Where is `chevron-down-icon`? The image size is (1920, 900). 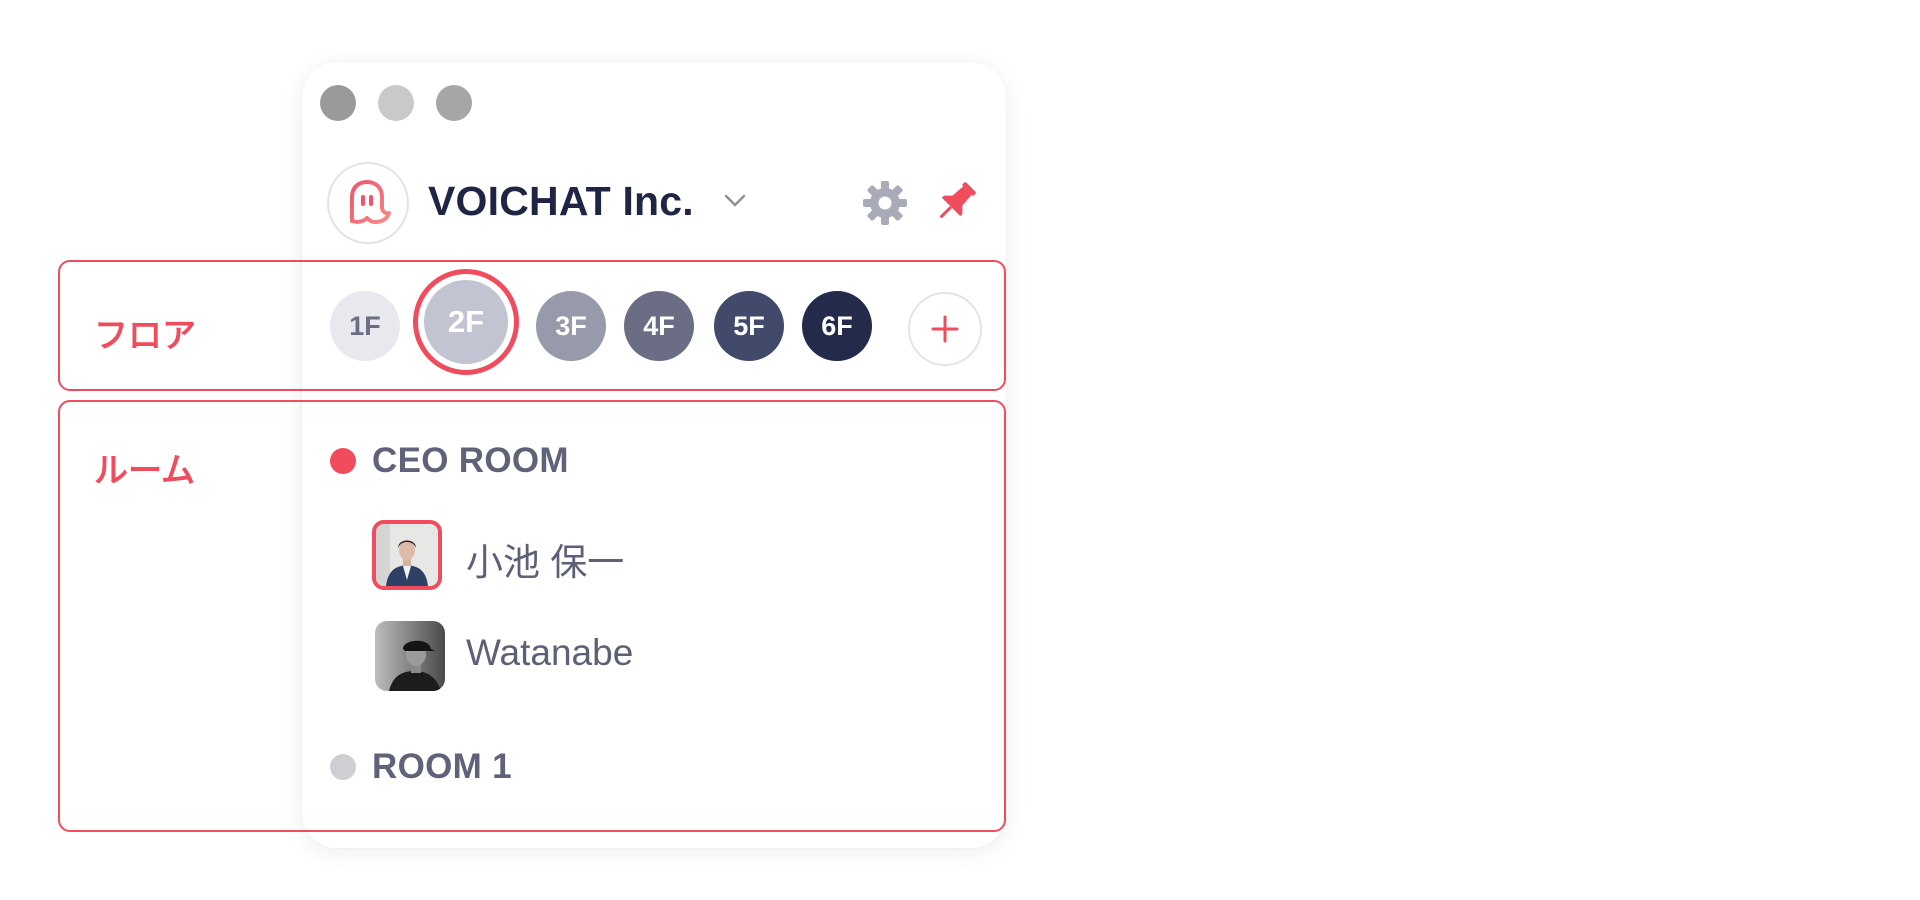 chevron-down-icon is located at coordinates (735, 201).